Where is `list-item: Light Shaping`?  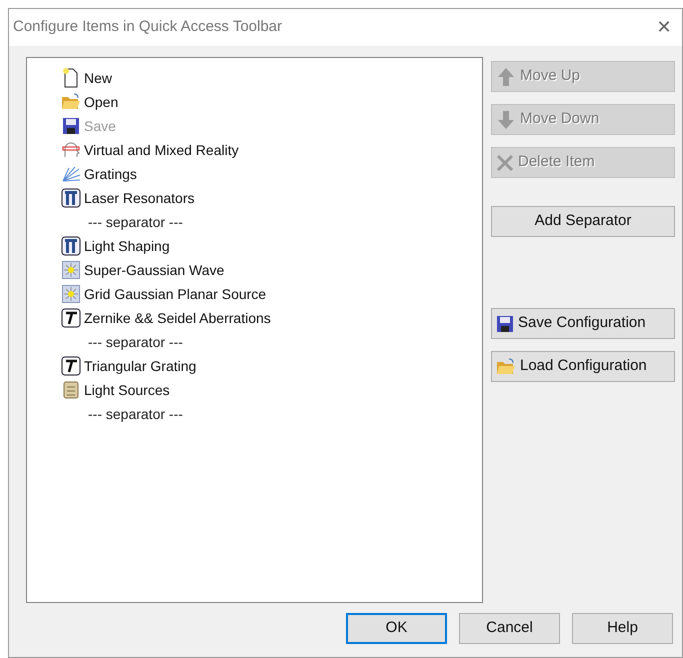 list-item: Light Shaping is located at coordinates (127, 246).